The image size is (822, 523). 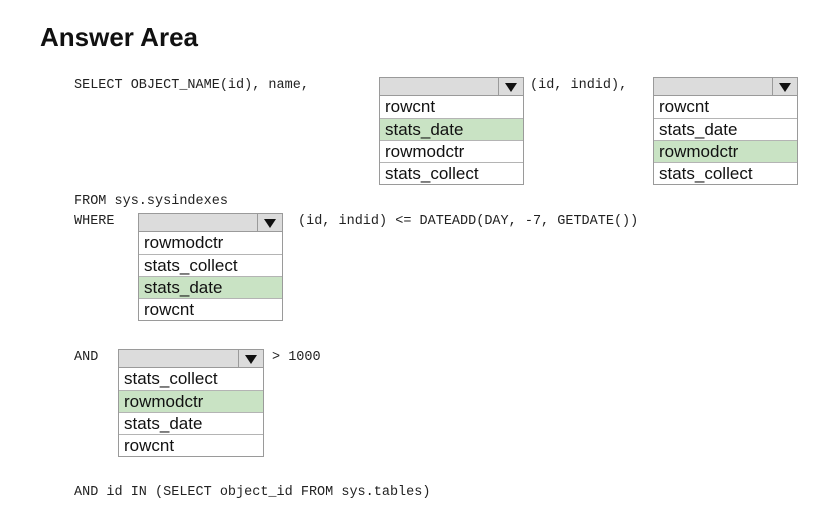 What do you see at coordinates (94, 221) in the screenshot?
I see `where-keyword: WHERE` at bounding box center [94, 221].